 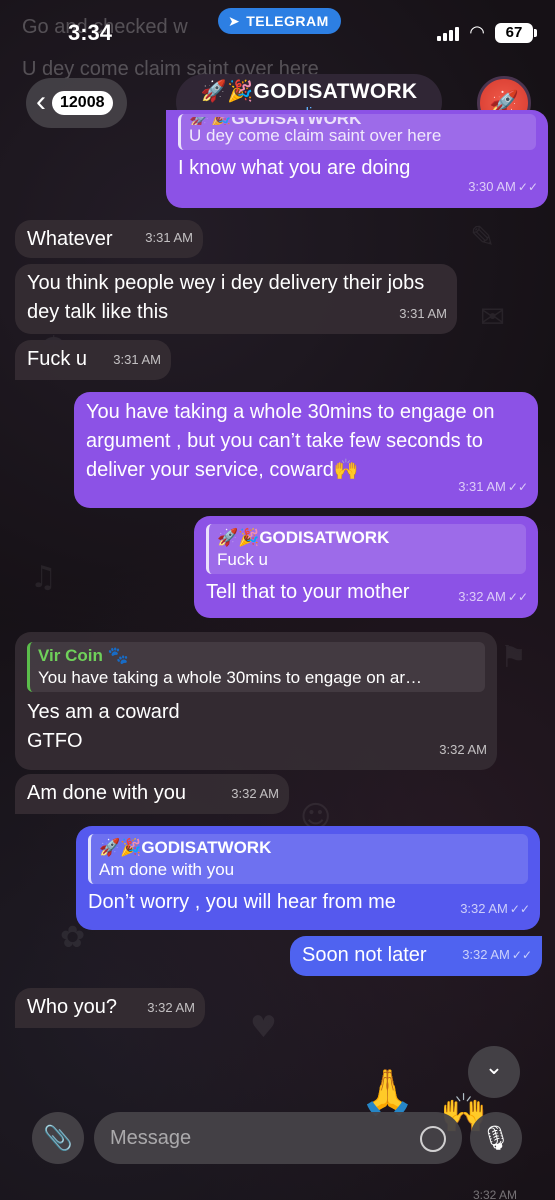 What do you see at coordinates (364, 955) in the screenshot?
I see `message-text: Soon not later` at bounding box center [364, 955].